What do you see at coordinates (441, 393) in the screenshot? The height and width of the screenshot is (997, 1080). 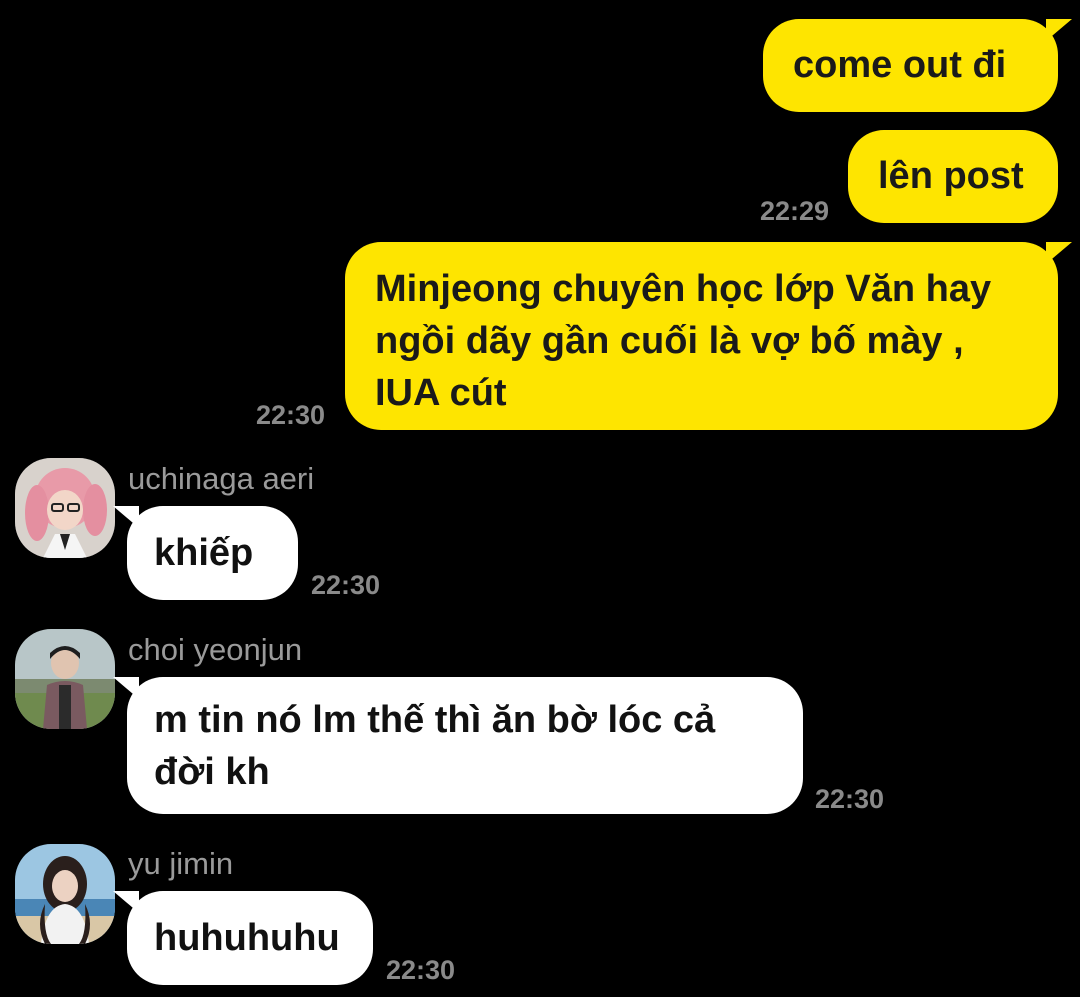 I see `message-text-line: IUA cút` at bounding box center [441, 393].